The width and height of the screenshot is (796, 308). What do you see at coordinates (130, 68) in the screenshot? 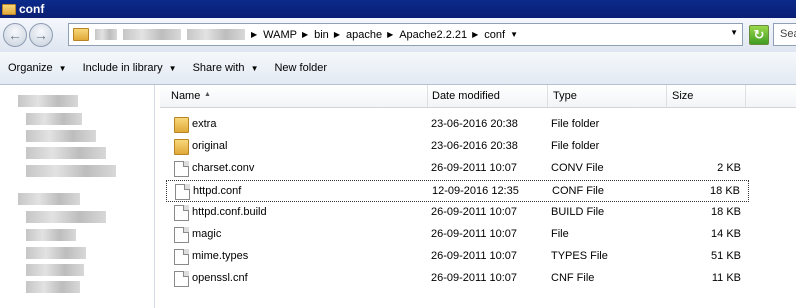
I see `include-in-library-button: Include in library ▼` at bounding box center [130, 68].